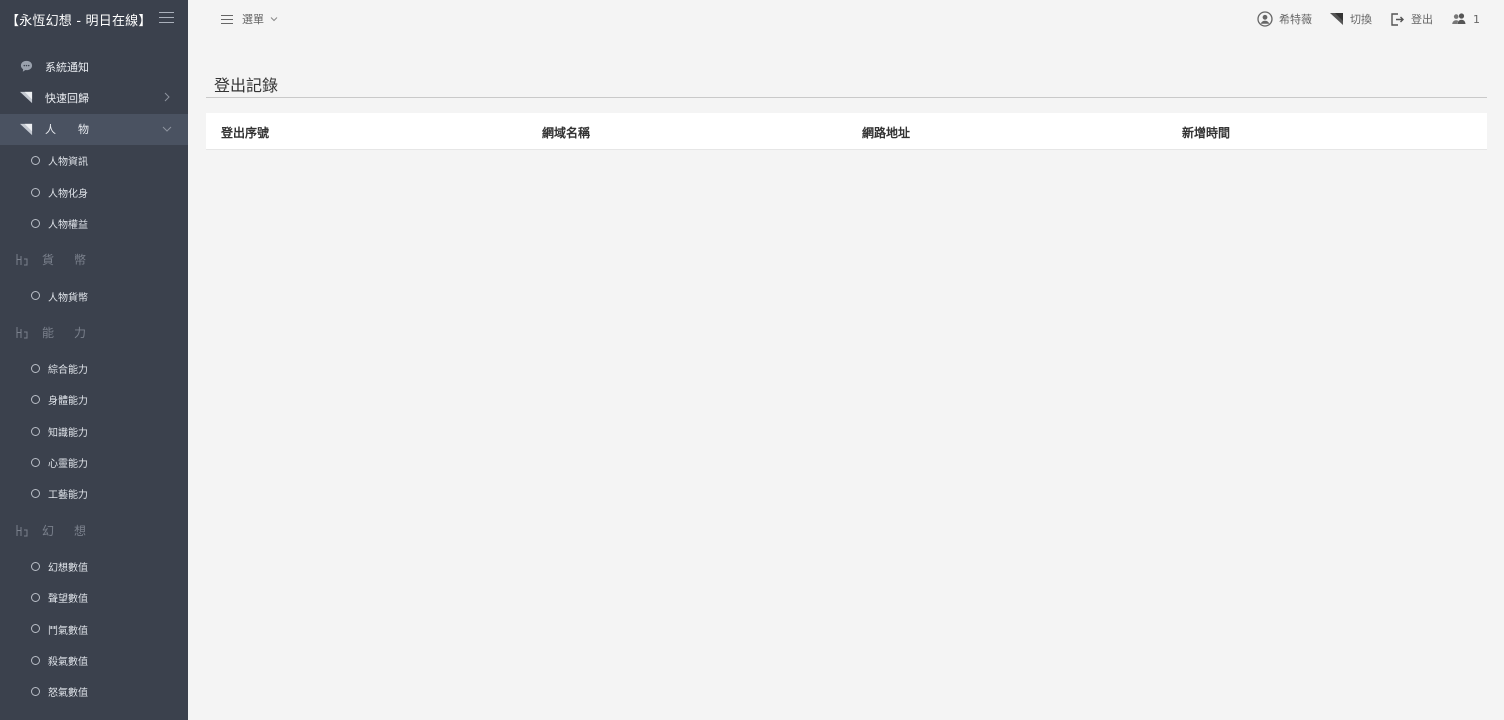 This screenshot has height=720, width=1504. I want to click on sidebar-subitem-label: 工藝能力, so click(68, 496).